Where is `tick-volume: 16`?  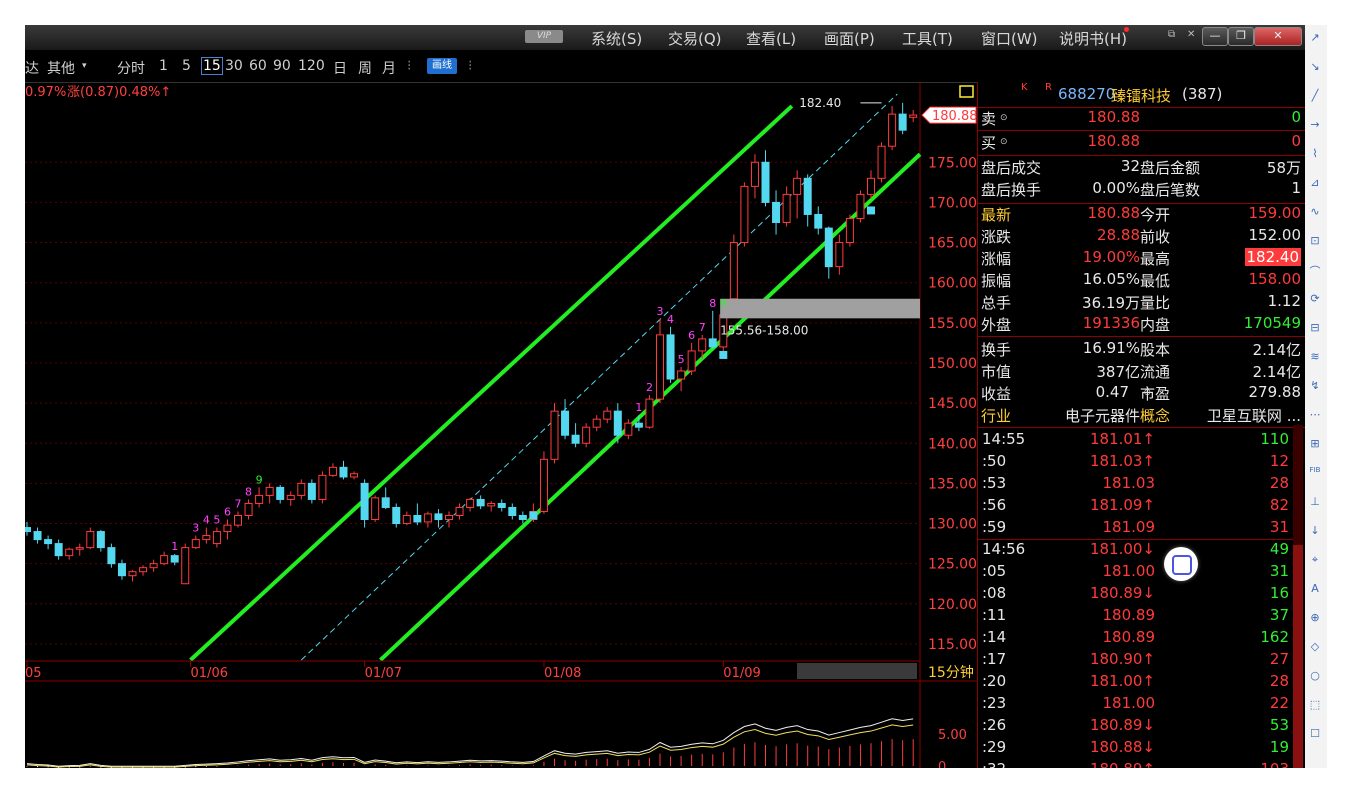 tick-volume: 16 is located at coordinates (1279, 593).